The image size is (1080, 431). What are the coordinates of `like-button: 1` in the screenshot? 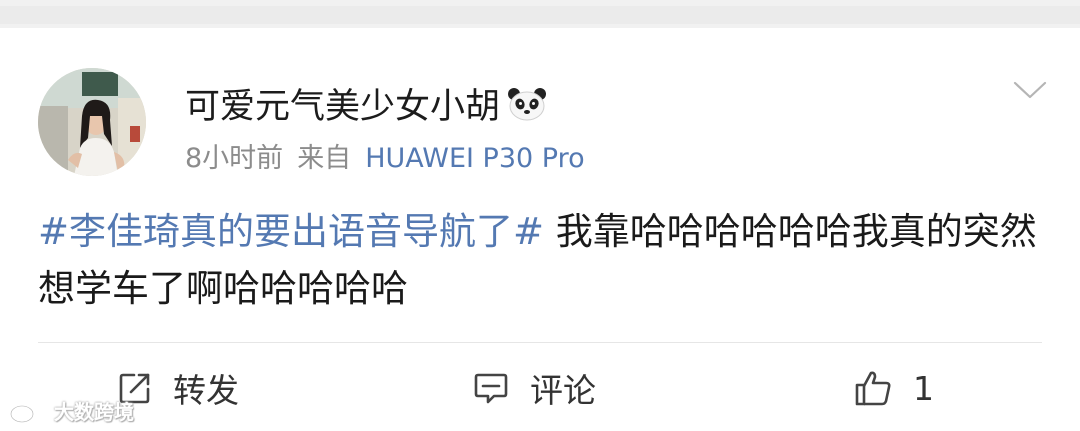 It's located at (893, 388).